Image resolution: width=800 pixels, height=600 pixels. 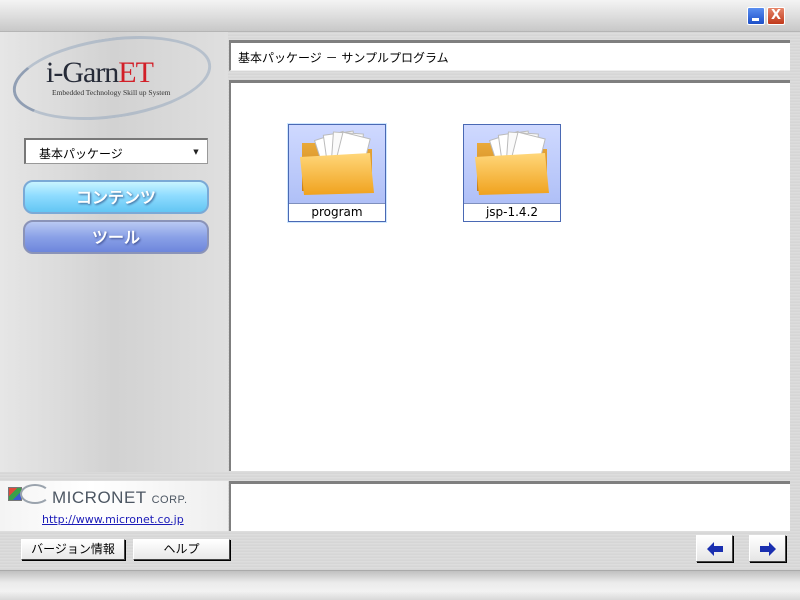 I want to click on close-icon: X, so click(x=776, y=15).